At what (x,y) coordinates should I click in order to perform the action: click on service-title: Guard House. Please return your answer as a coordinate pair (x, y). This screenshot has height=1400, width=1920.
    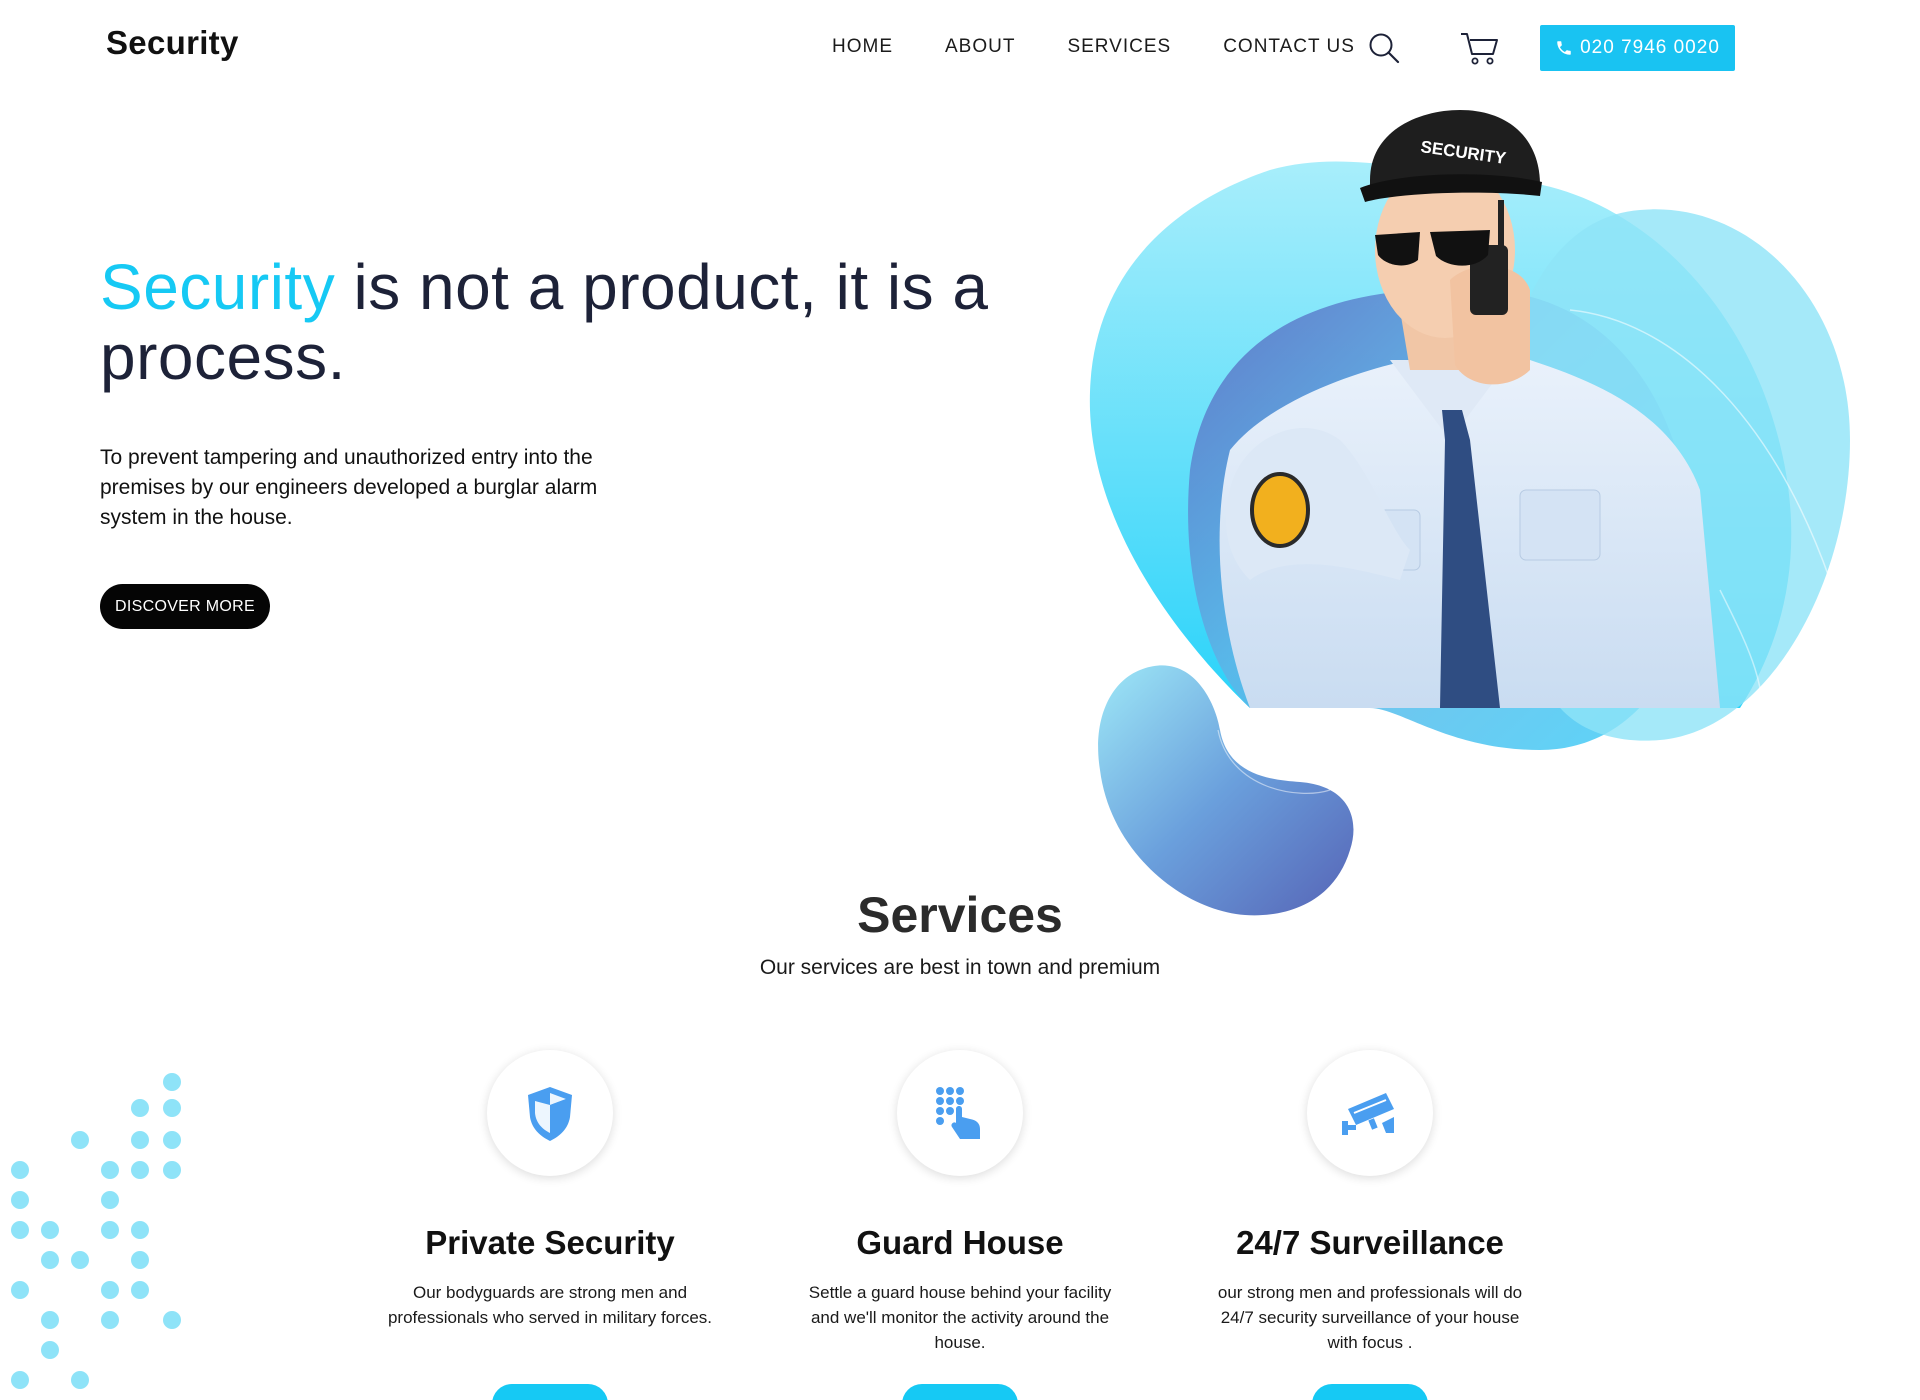
    Looking at the image, I should click on (960, 1242).